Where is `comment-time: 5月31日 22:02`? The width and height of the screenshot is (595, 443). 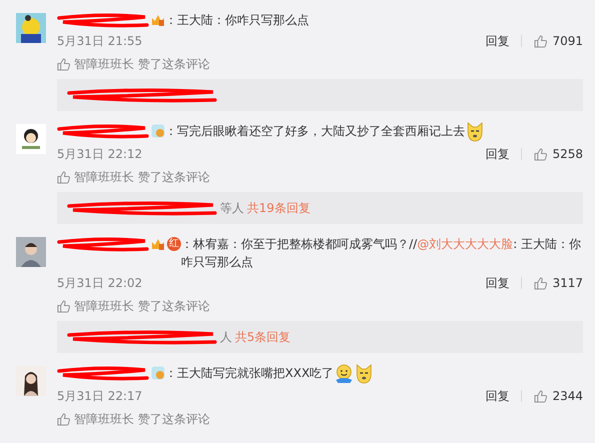
comment-time: 5月31日 22:02 is located at coordinates (100, 283).